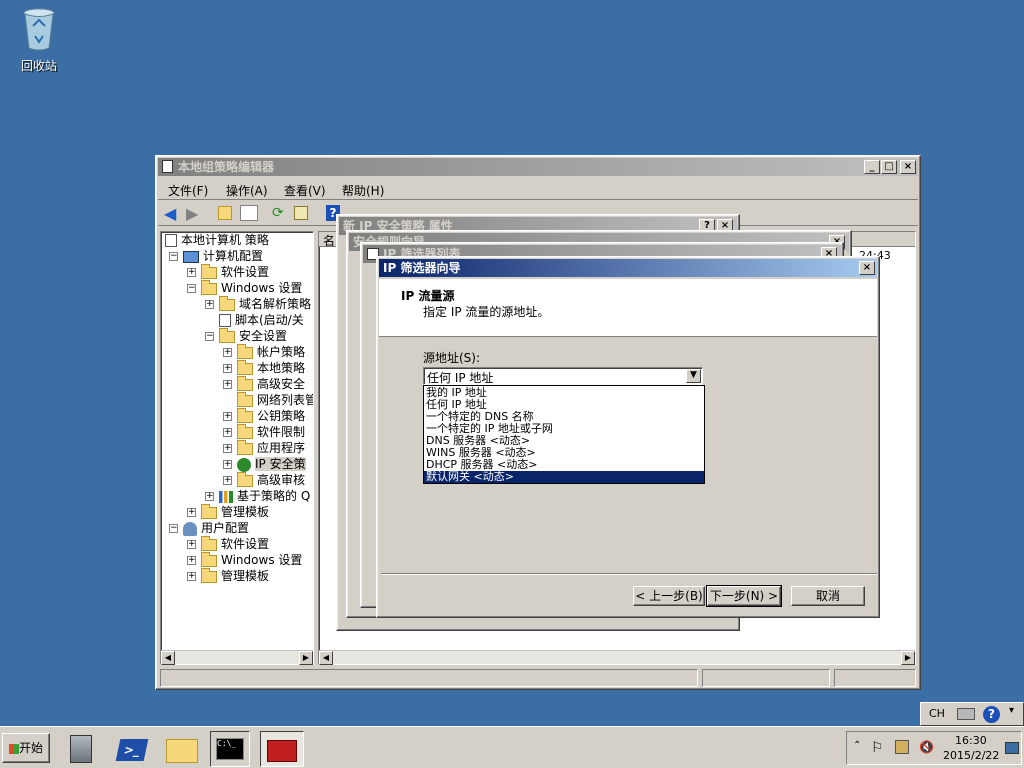  Describe the element at coordinates (617, 657) in the screenshot. I see `list-hscrollbar: ◀ ▶` at that location.